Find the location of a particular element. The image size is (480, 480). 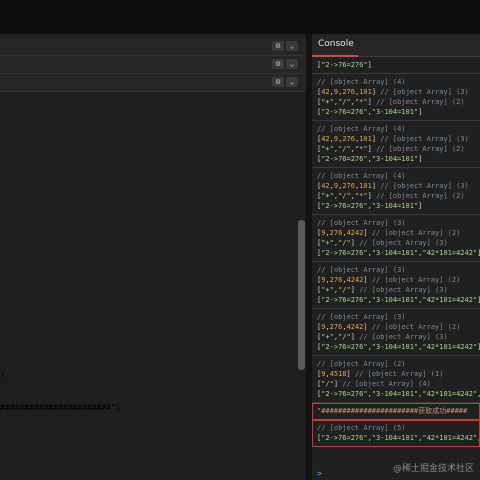

console-line: [9,4518] // [object Array] (1) is located at coordinates (380, 374).